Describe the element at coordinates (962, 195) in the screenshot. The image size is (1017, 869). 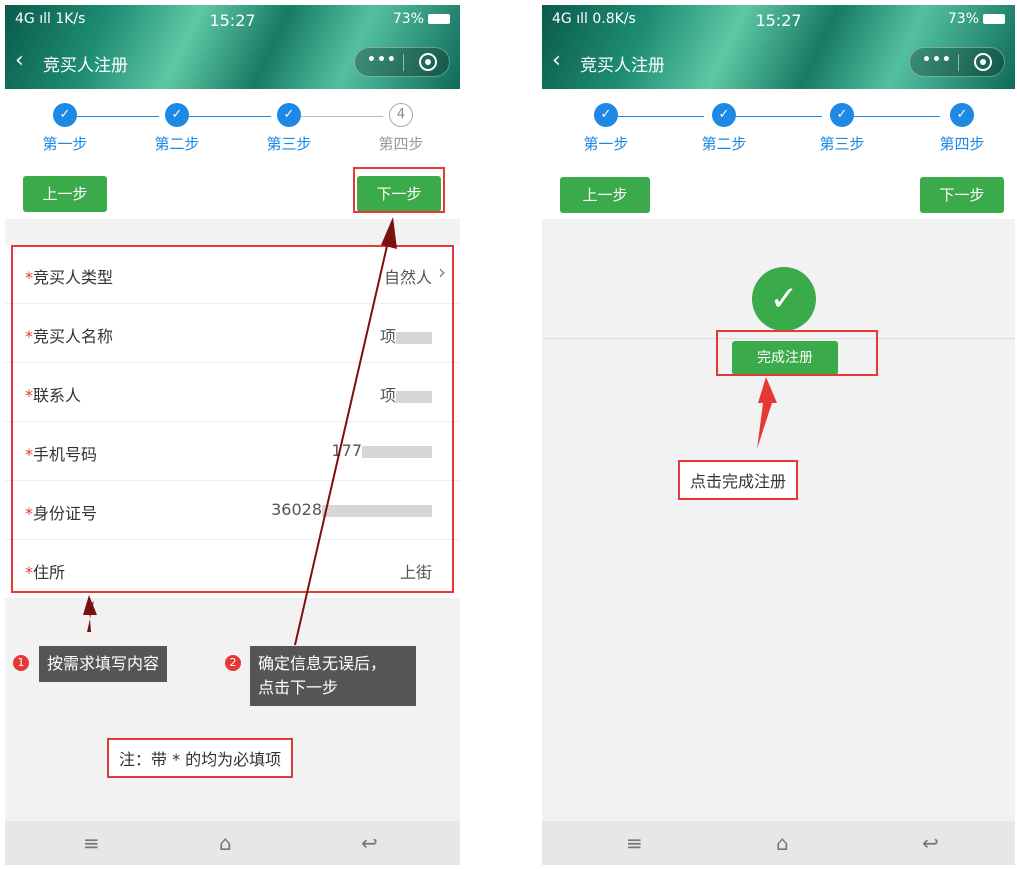
I see `next-step-button: 下一步` at that location.